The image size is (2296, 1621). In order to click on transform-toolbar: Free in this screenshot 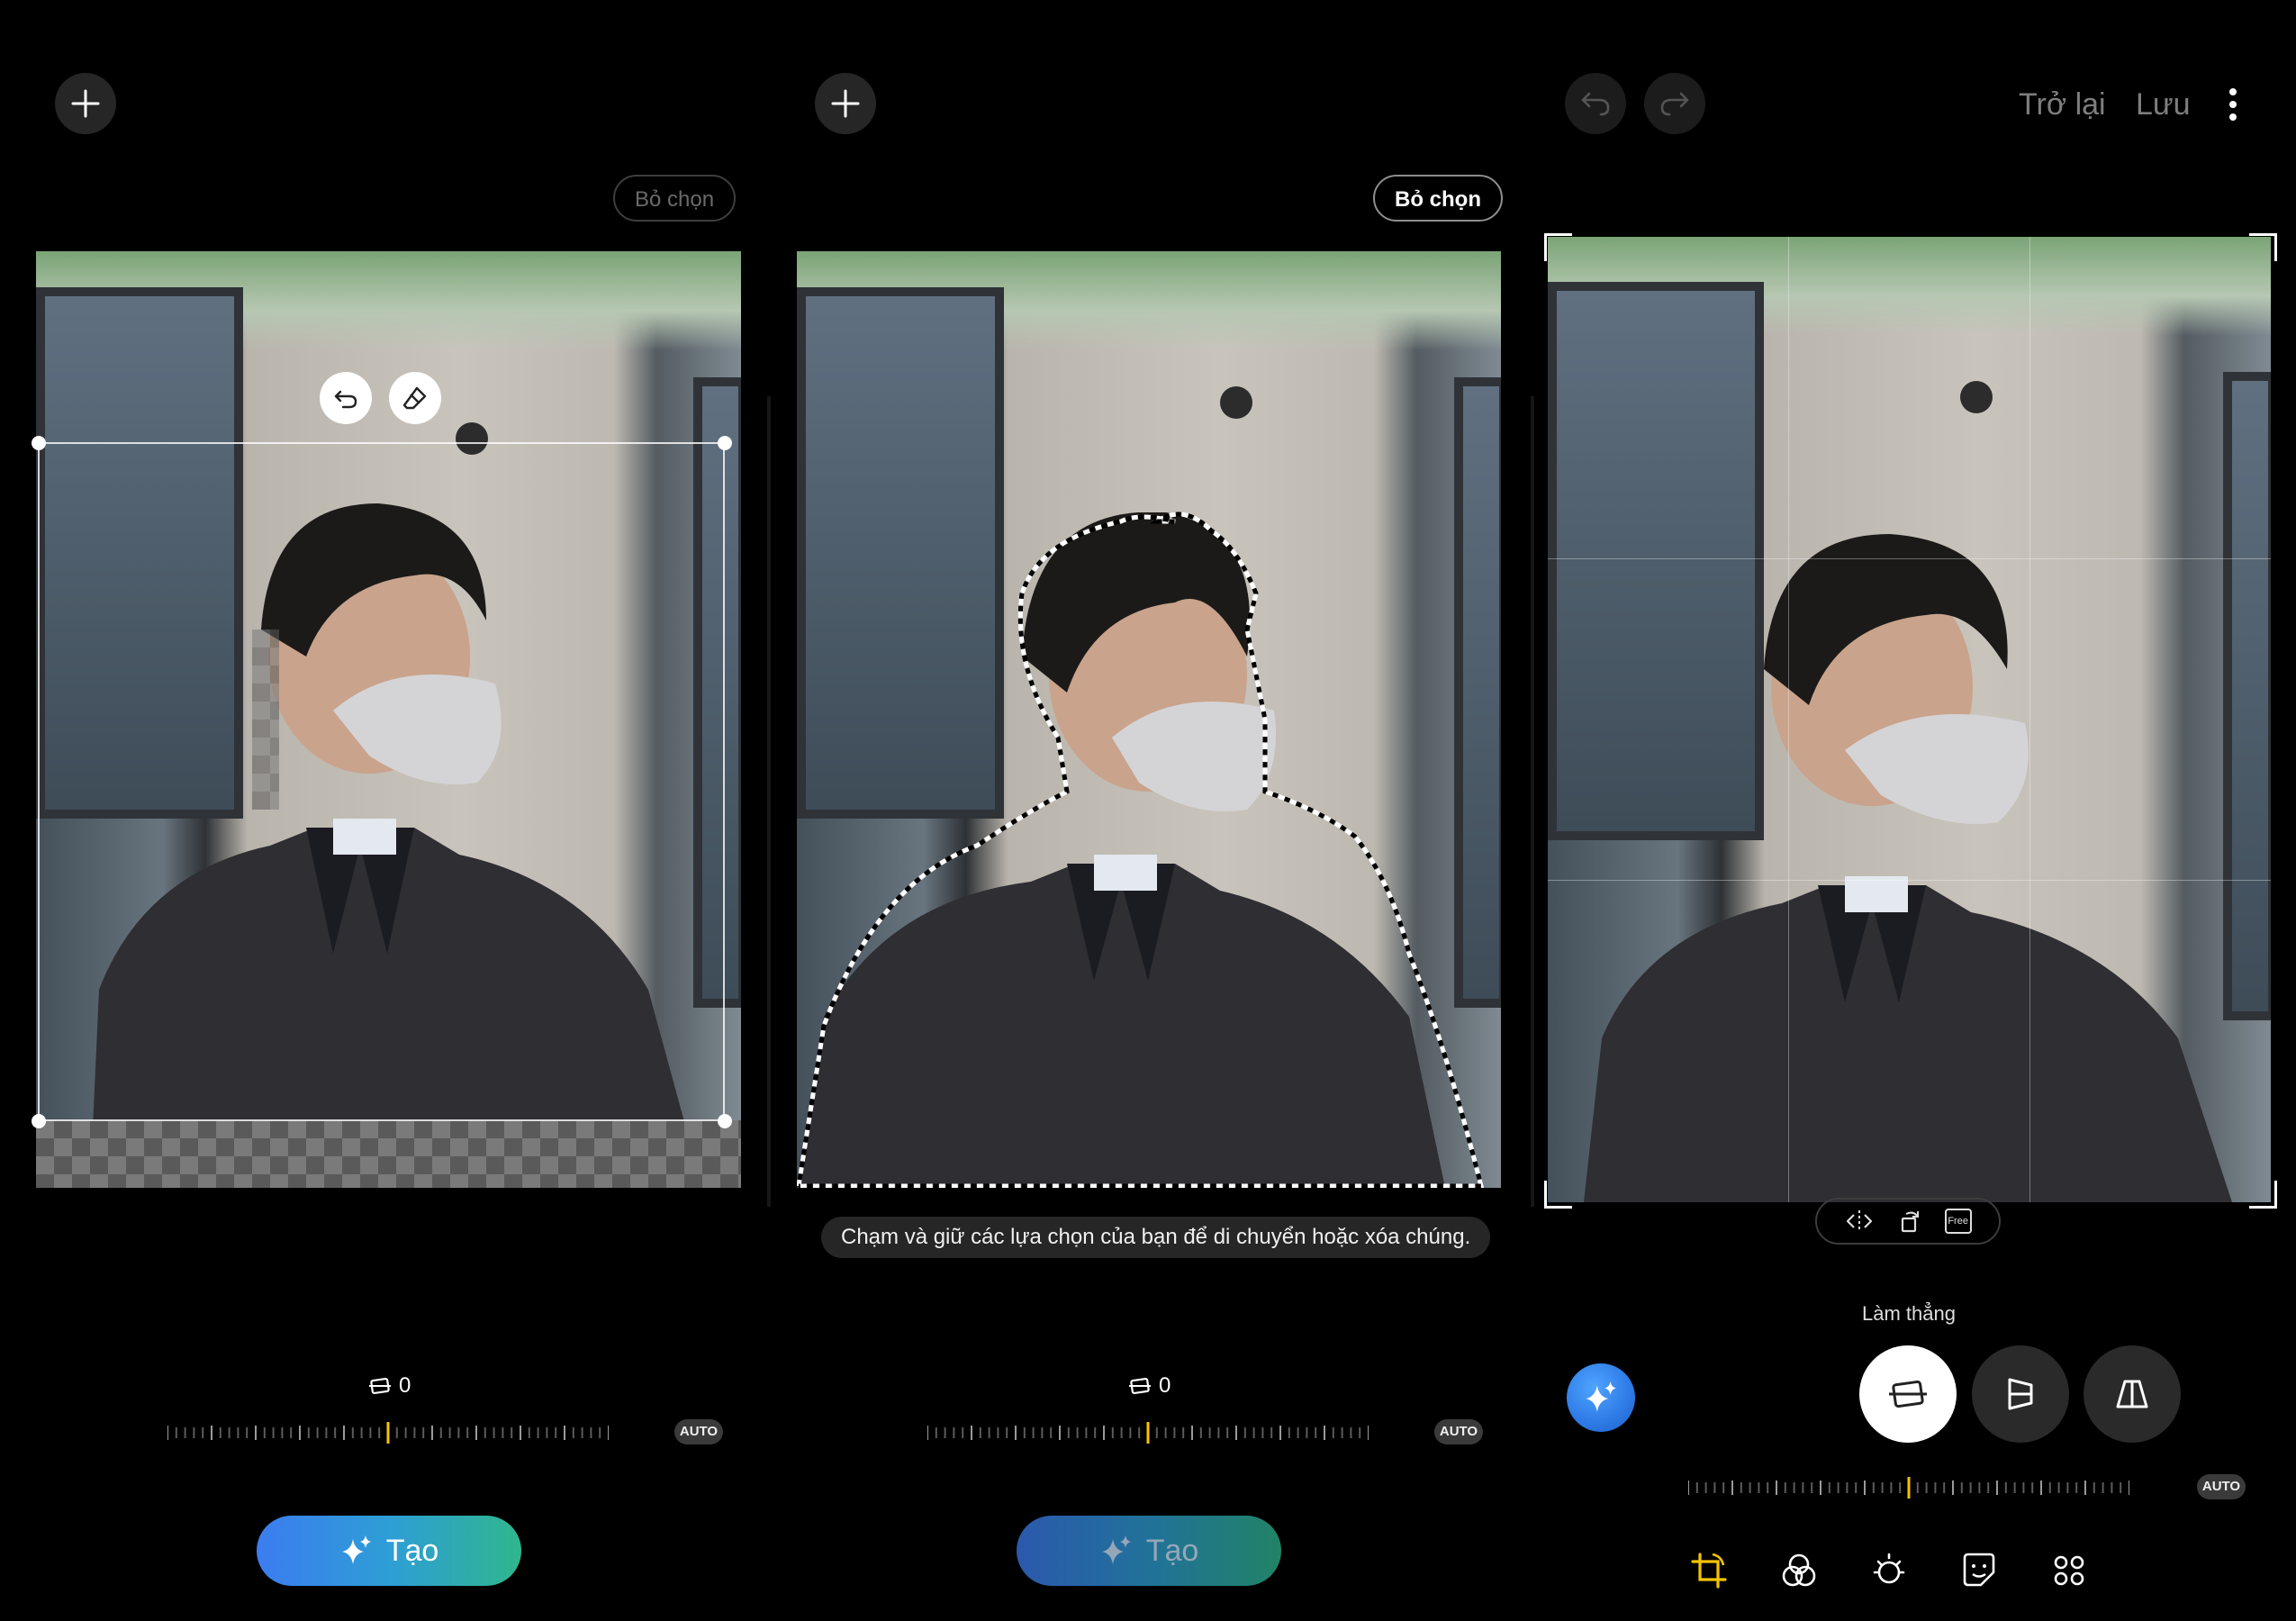, I will do `click(1908, 1221)`.